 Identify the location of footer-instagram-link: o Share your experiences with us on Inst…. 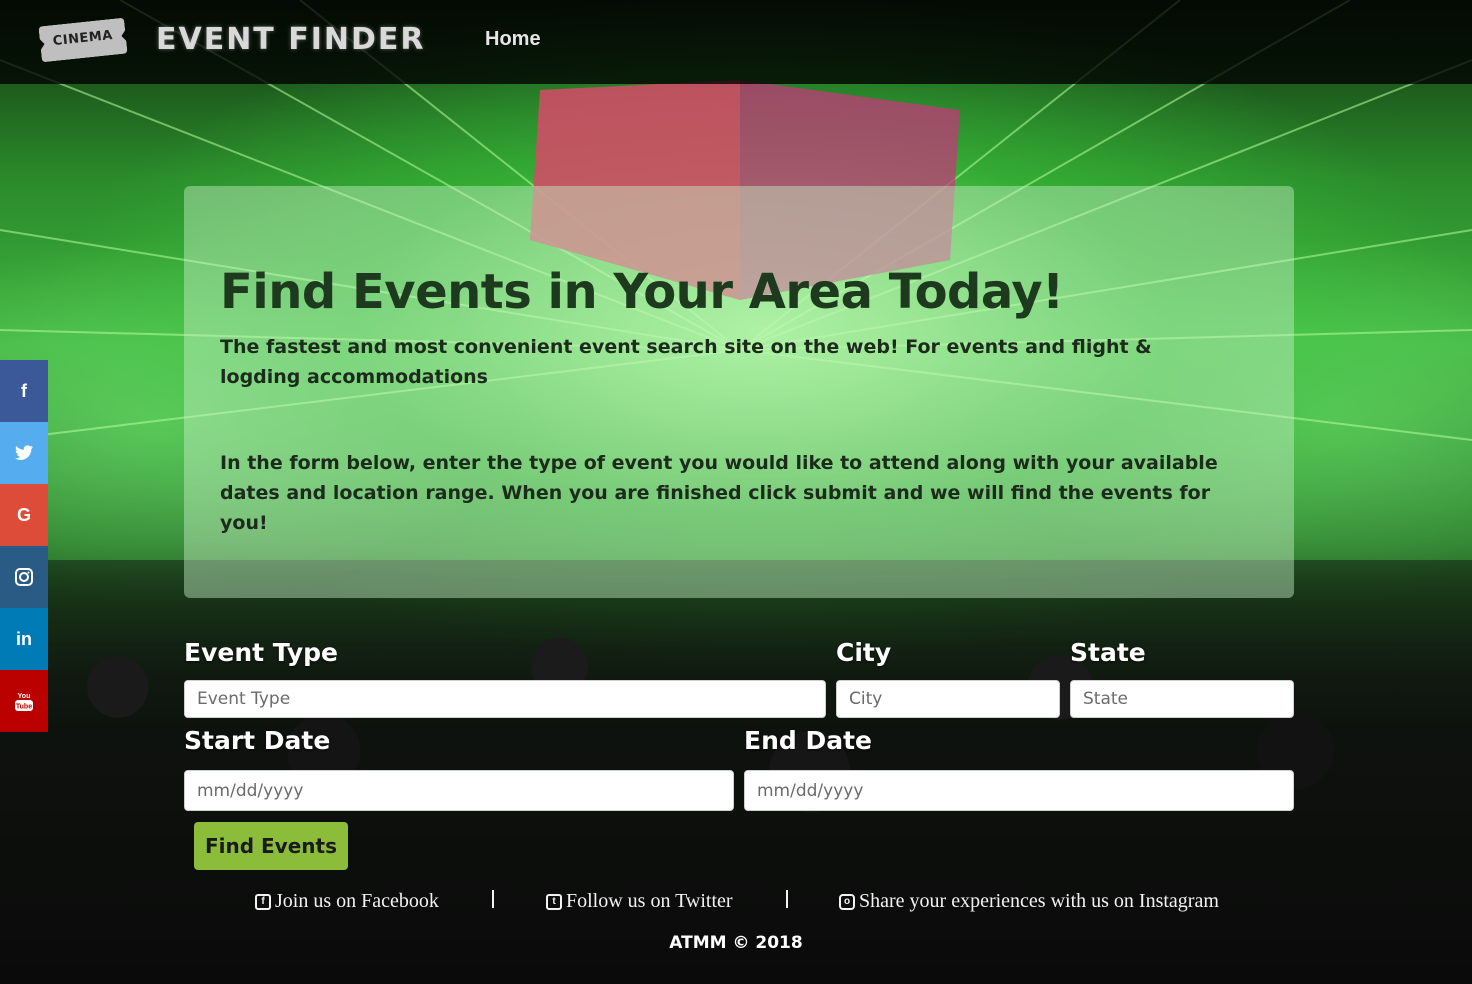
(1029, 901).